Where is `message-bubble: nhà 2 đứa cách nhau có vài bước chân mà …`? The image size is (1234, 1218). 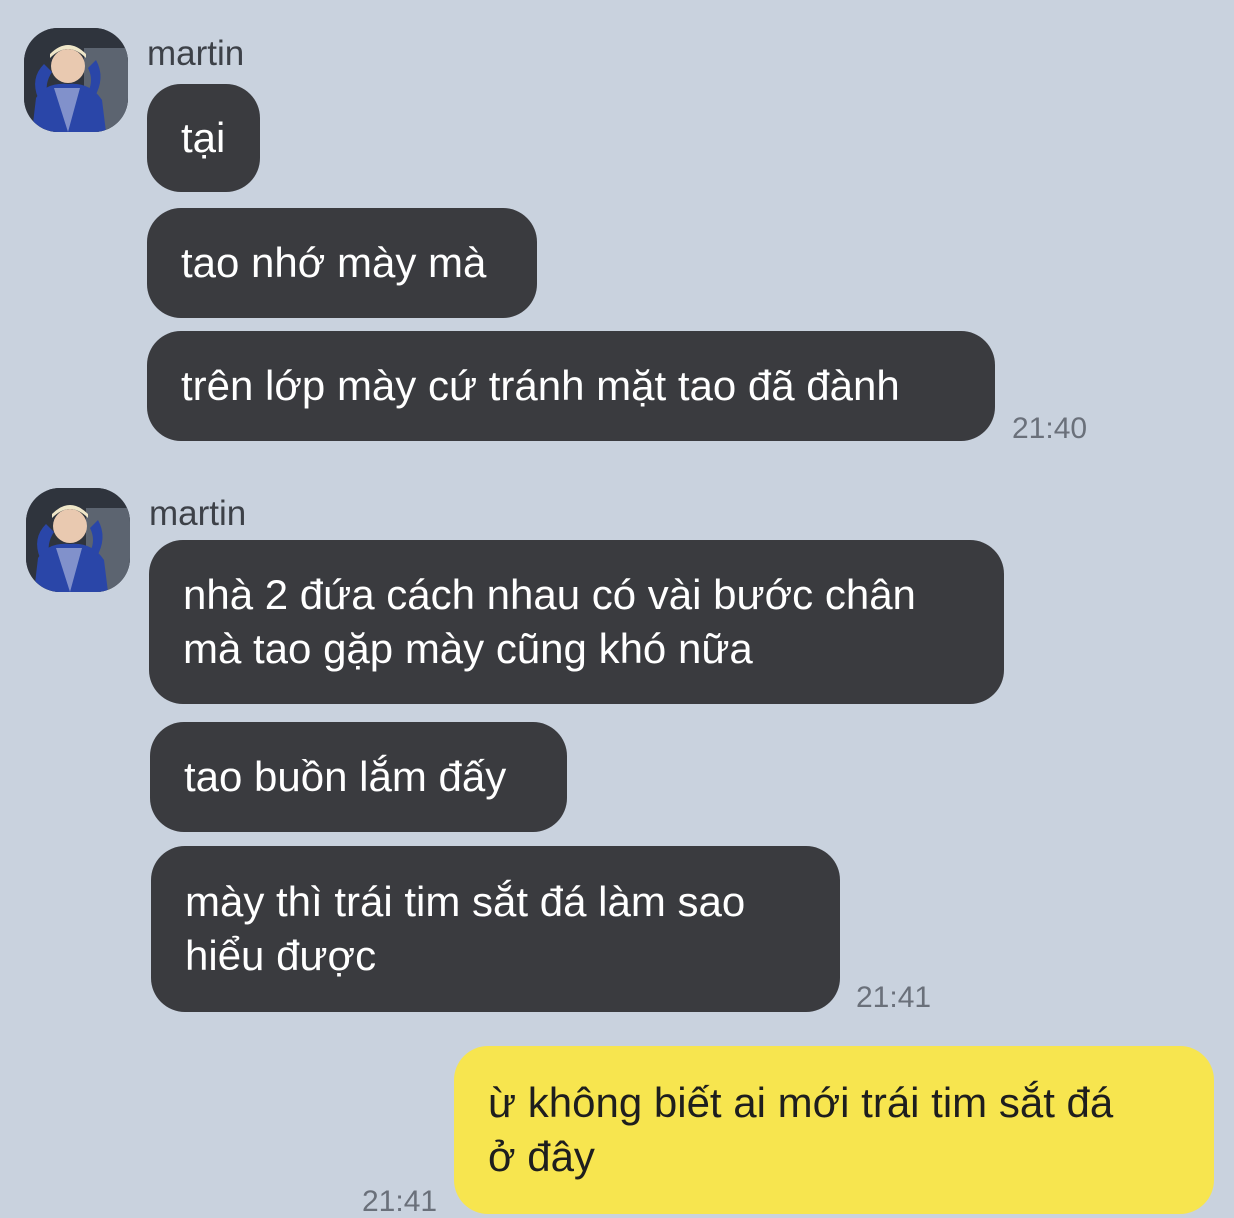
message-bubble: nhà 2 đứa cách nhau có vài bước chân mà … is located at coordinates (576, 622).